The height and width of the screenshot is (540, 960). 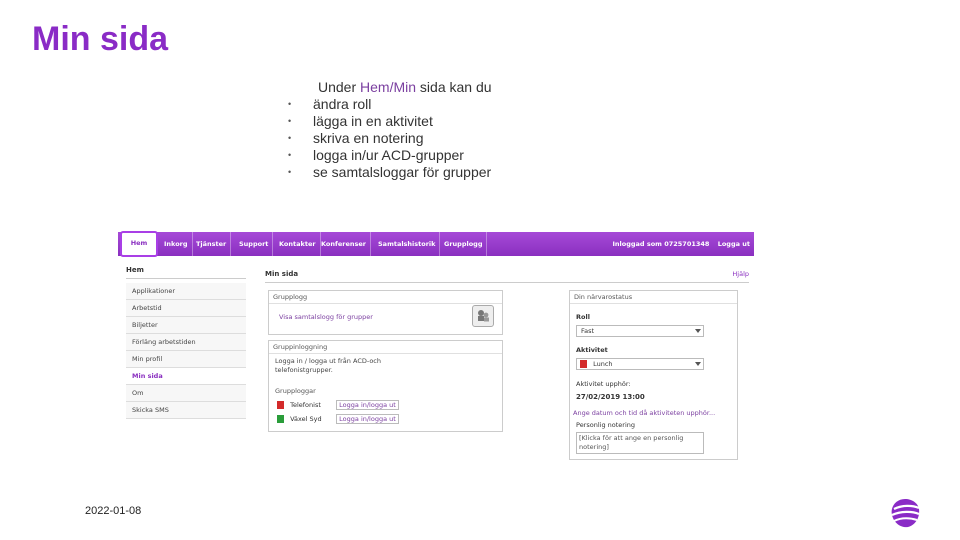 What do you see at coordinates (254, 244) in the screenshot?
I see `nav-tab-support: Support` at bounding box center [254, 244].